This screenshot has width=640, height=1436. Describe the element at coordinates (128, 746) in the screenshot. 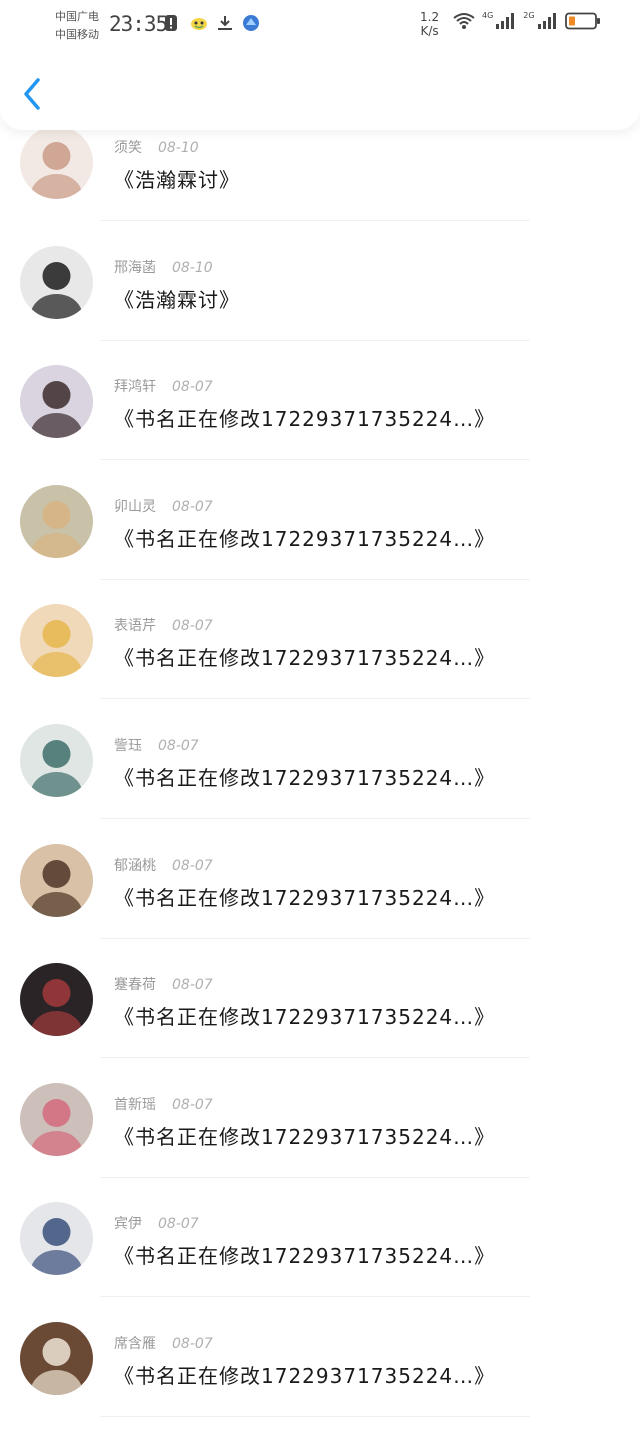

I see `user-name: 訾珏` at that location.